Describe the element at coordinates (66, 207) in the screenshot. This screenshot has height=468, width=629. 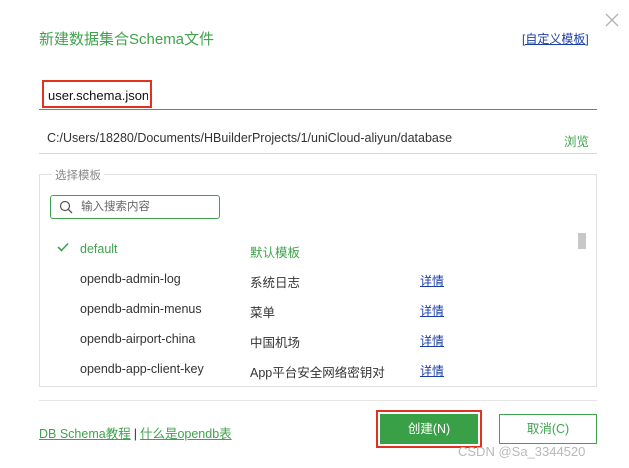
I see `search-icon` at that location.